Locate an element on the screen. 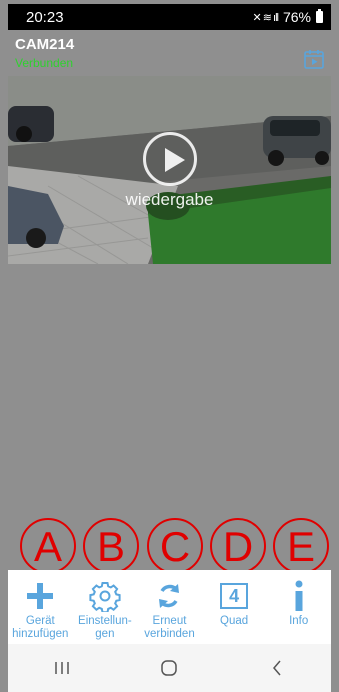  status-time: 20:23 is located at coordinates (45, 17).